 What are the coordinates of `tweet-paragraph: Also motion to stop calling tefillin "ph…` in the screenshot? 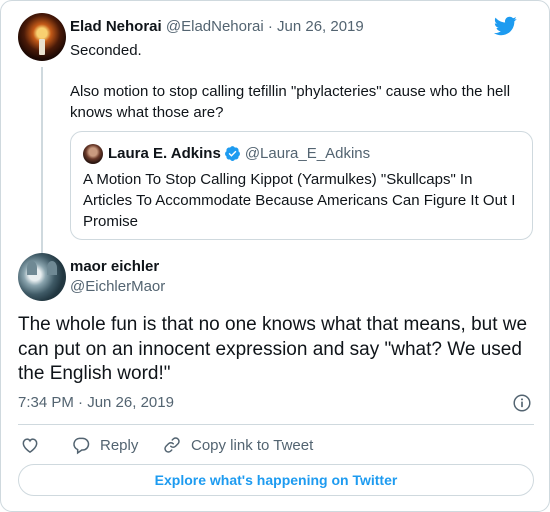 It's located at (290, 102).